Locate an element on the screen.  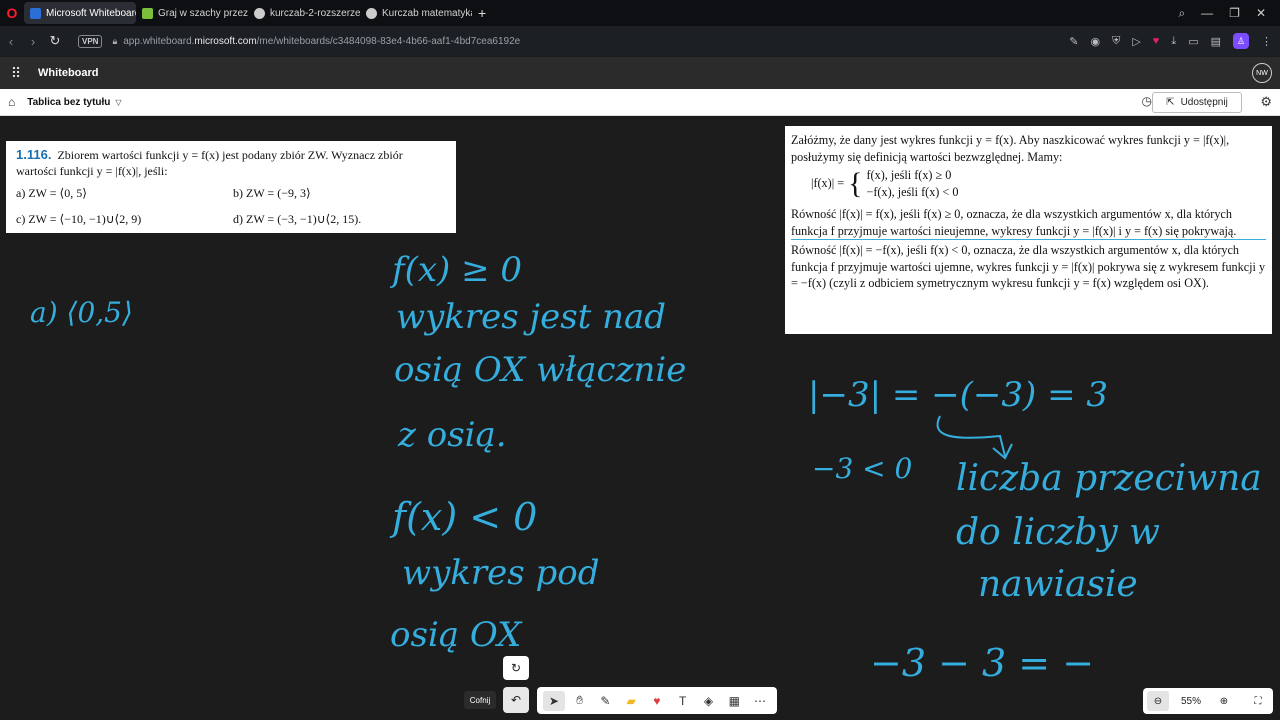
redo-icon: ↻ is located at coordinates (516, 668).